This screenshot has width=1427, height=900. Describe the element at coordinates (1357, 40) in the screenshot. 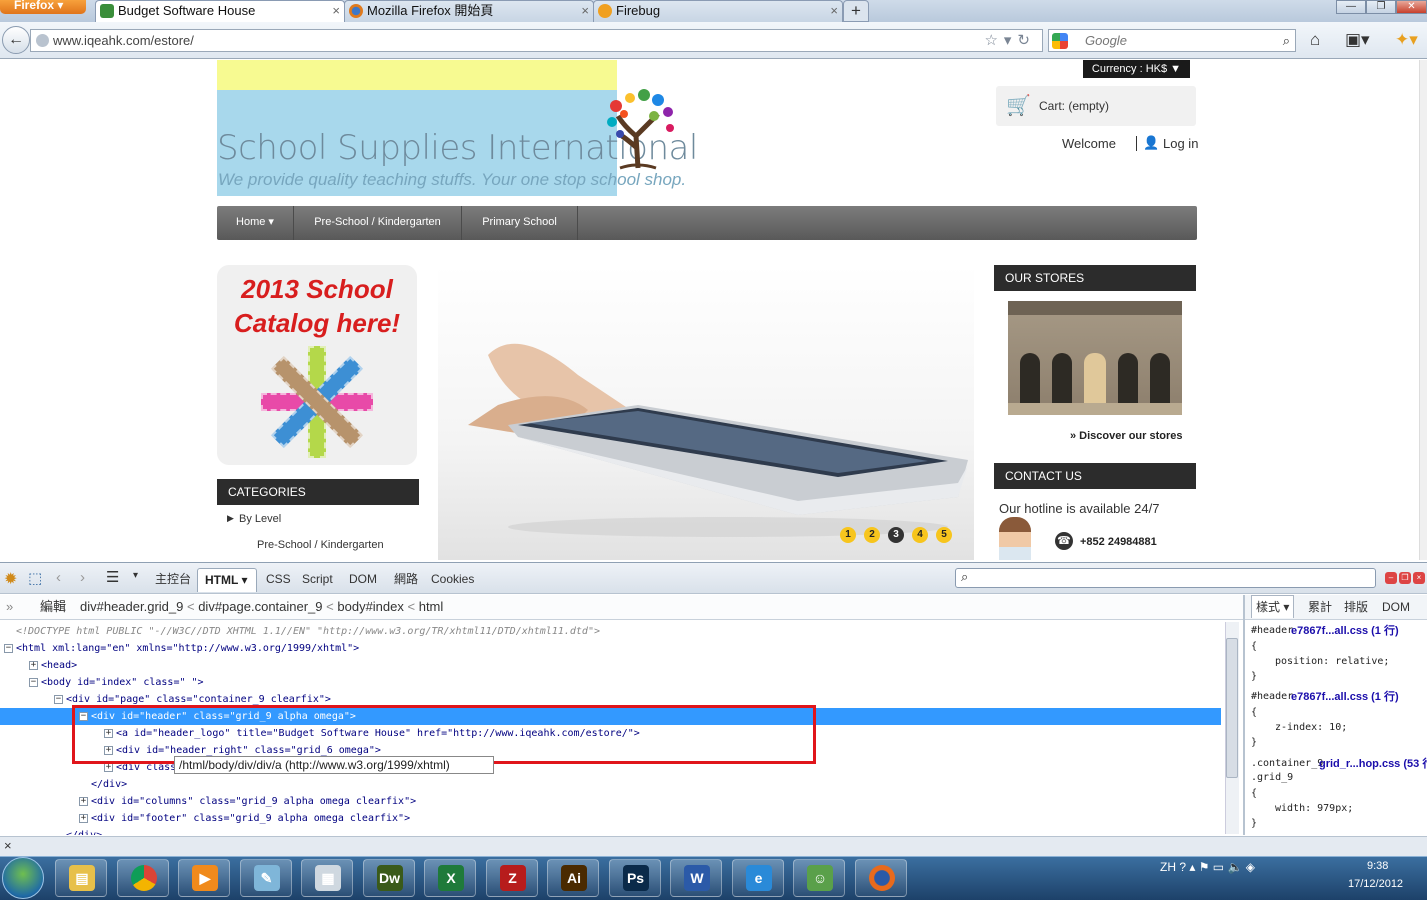

I see `bookmarks-icon: ▣▾` at that location.